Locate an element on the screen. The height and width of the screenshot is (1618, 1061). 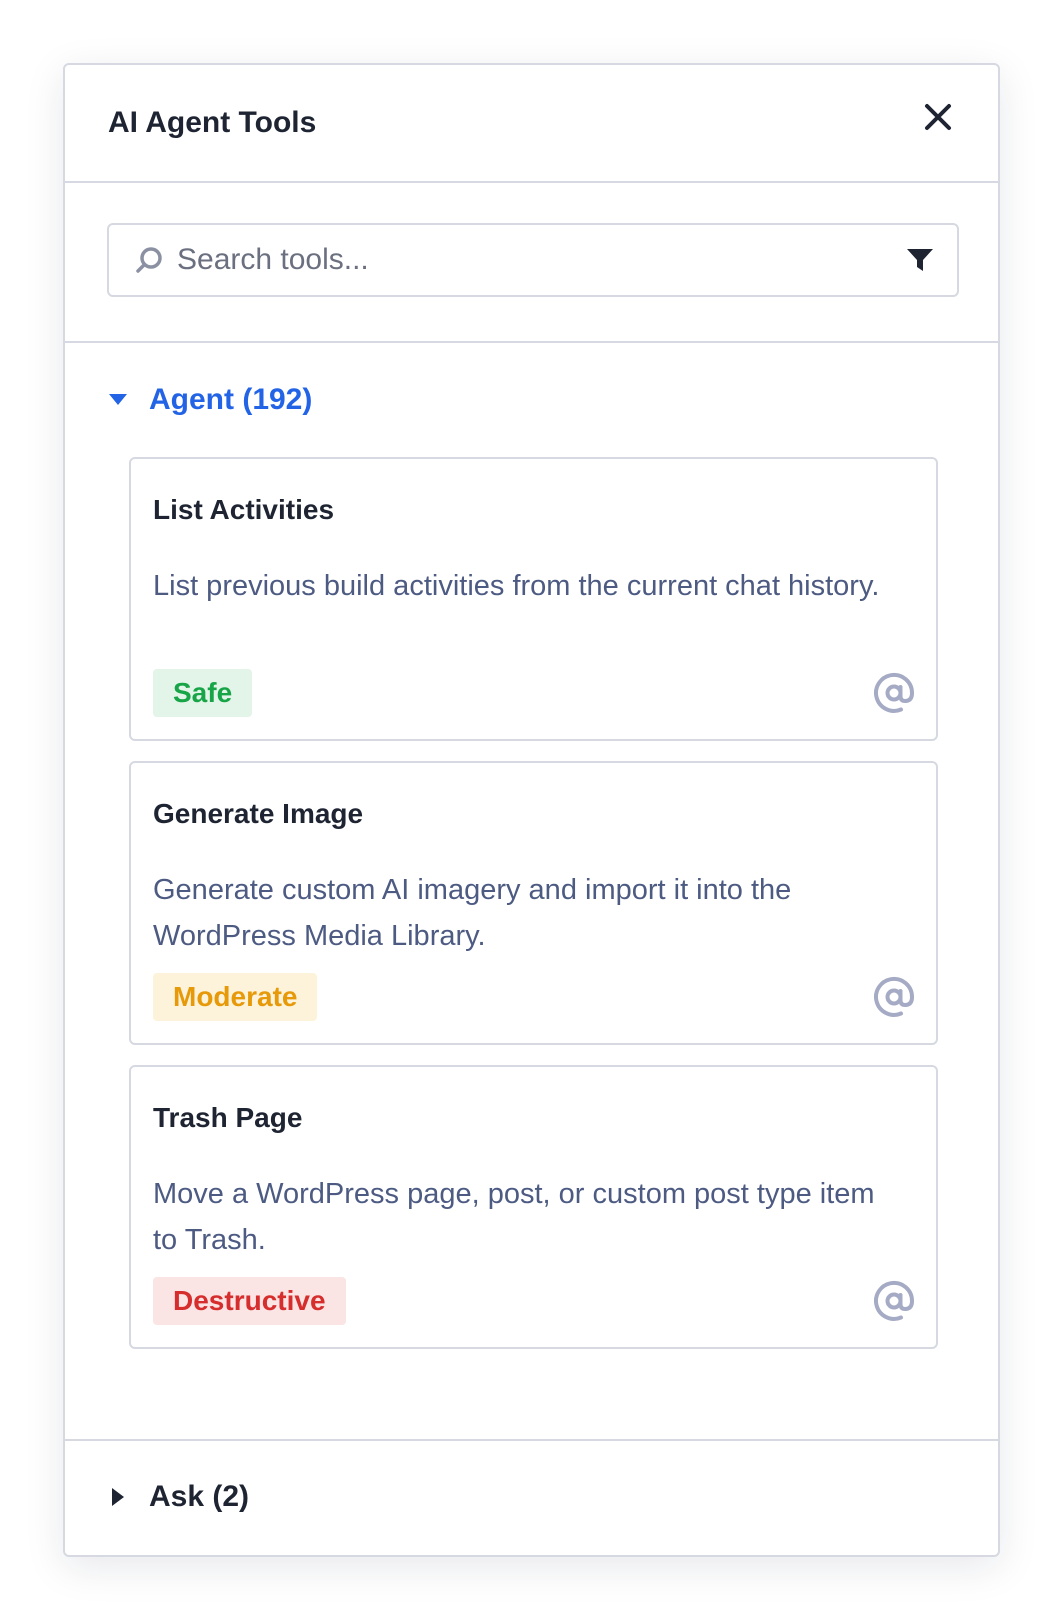
risk-badge-moderate: Moderate is located at coordinates (235, 997).